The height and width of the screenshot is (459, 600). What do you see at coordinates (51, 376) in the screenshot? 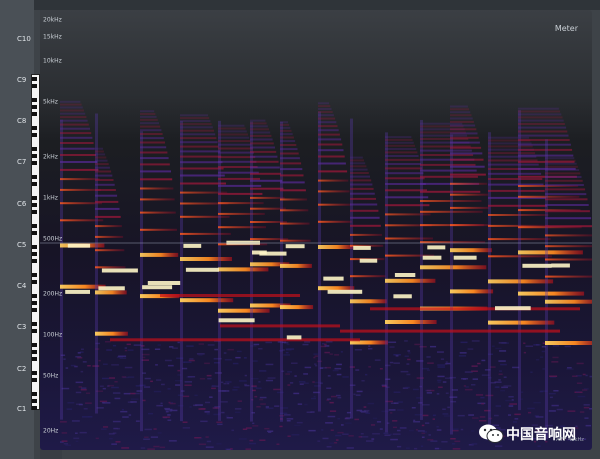
I see `freq-label: 50Hz` at bounding box center [51, 376].